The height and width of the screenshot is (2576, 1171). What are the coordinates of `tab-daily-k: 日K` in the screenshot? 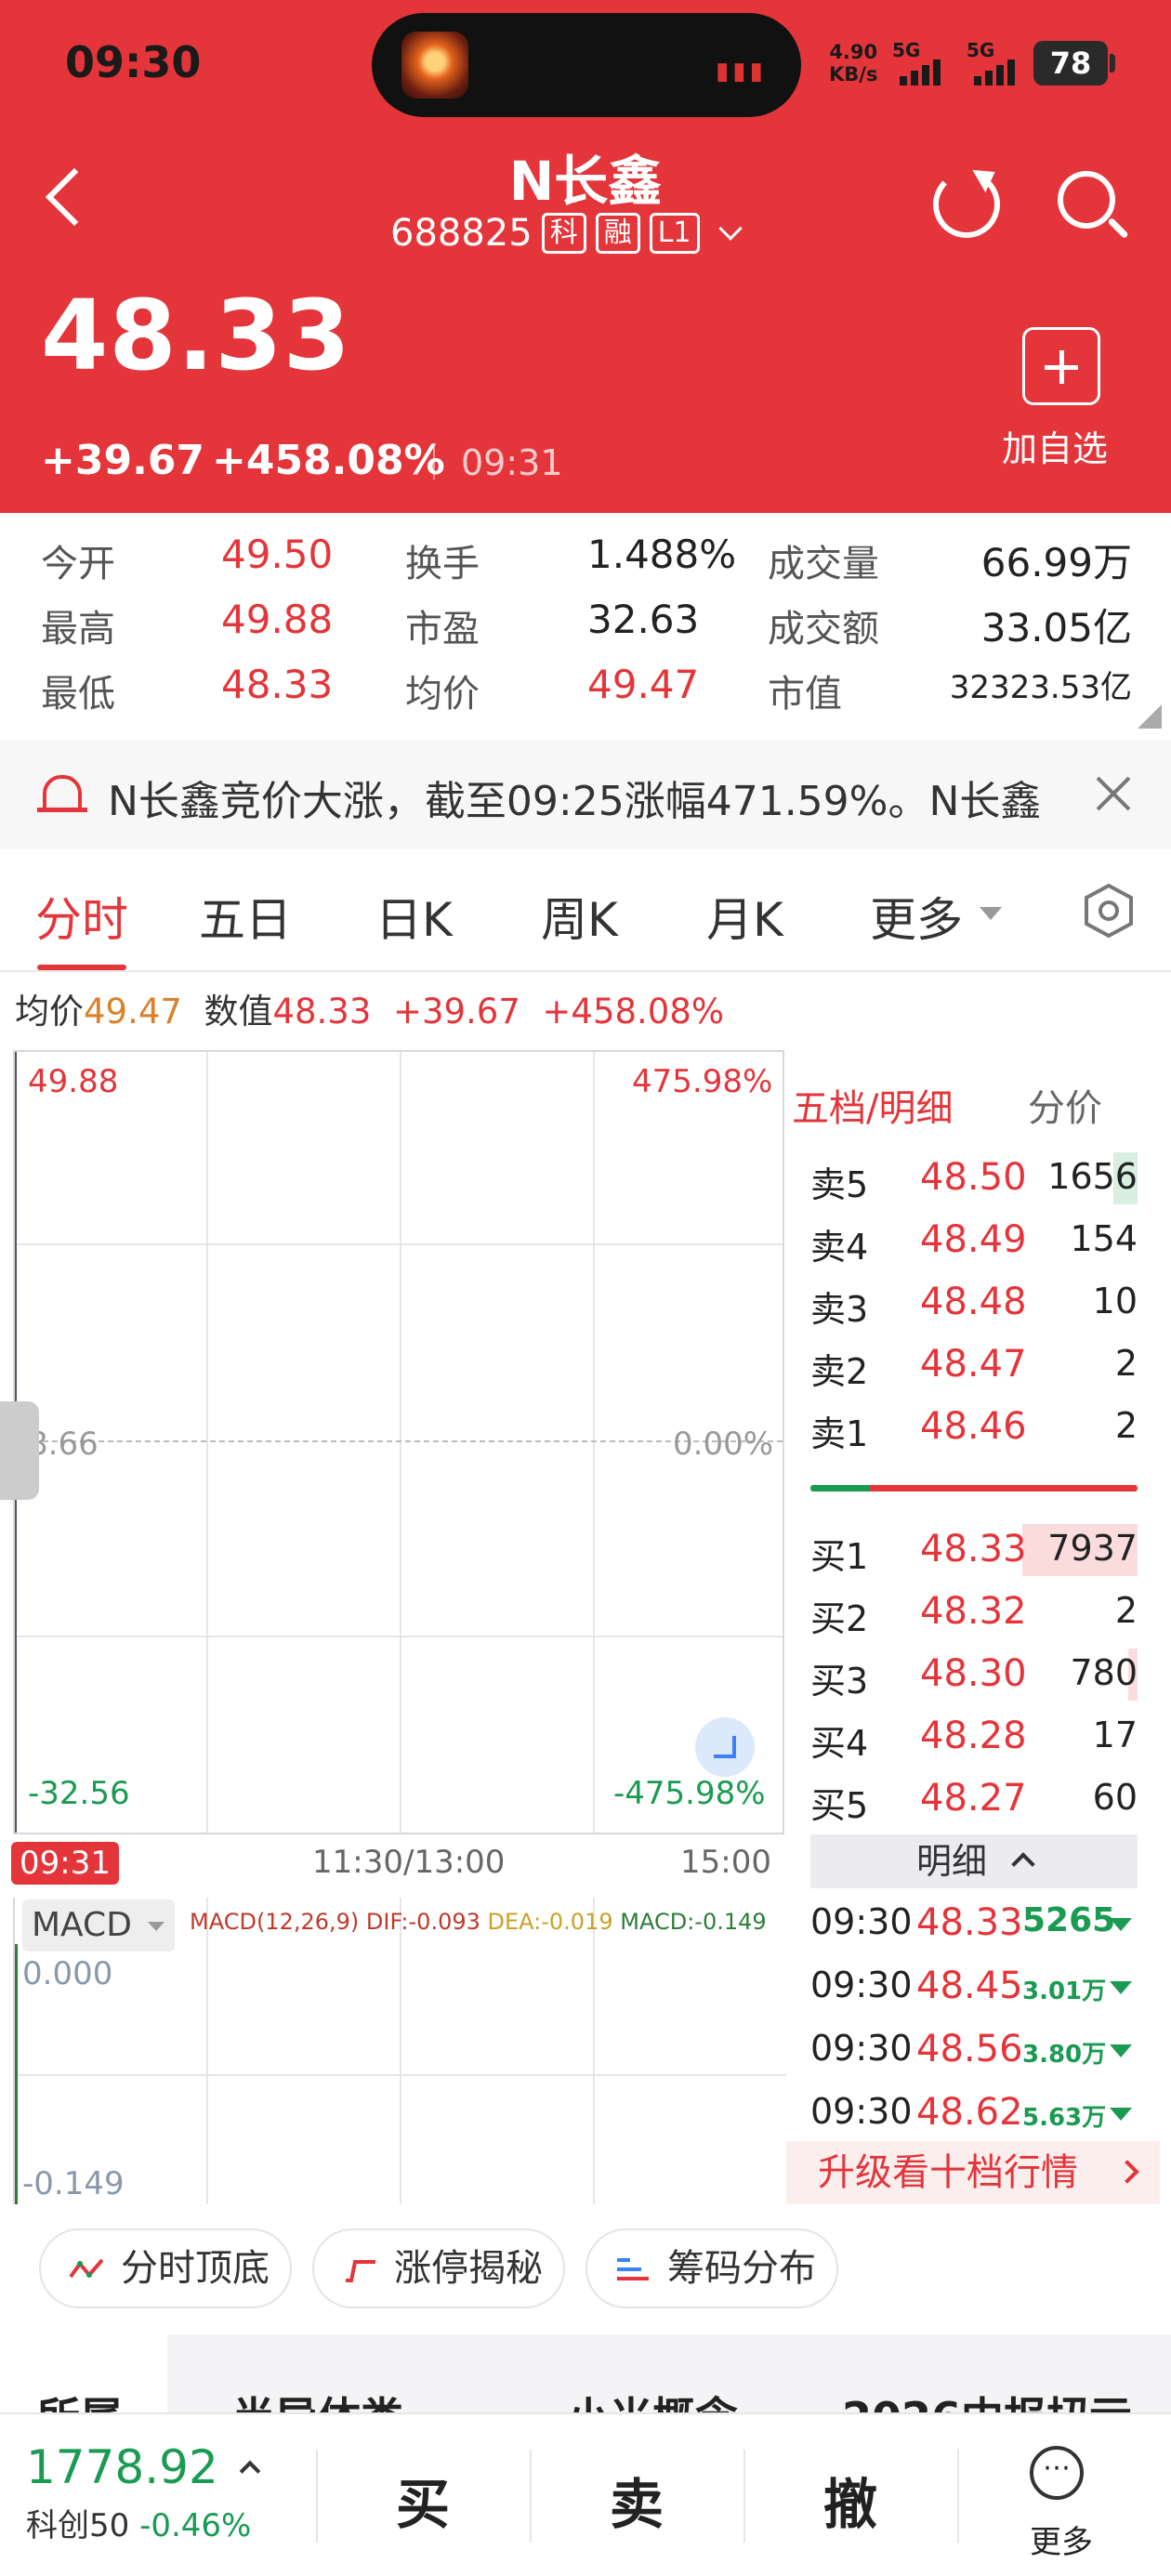 It's located at (414, 916).